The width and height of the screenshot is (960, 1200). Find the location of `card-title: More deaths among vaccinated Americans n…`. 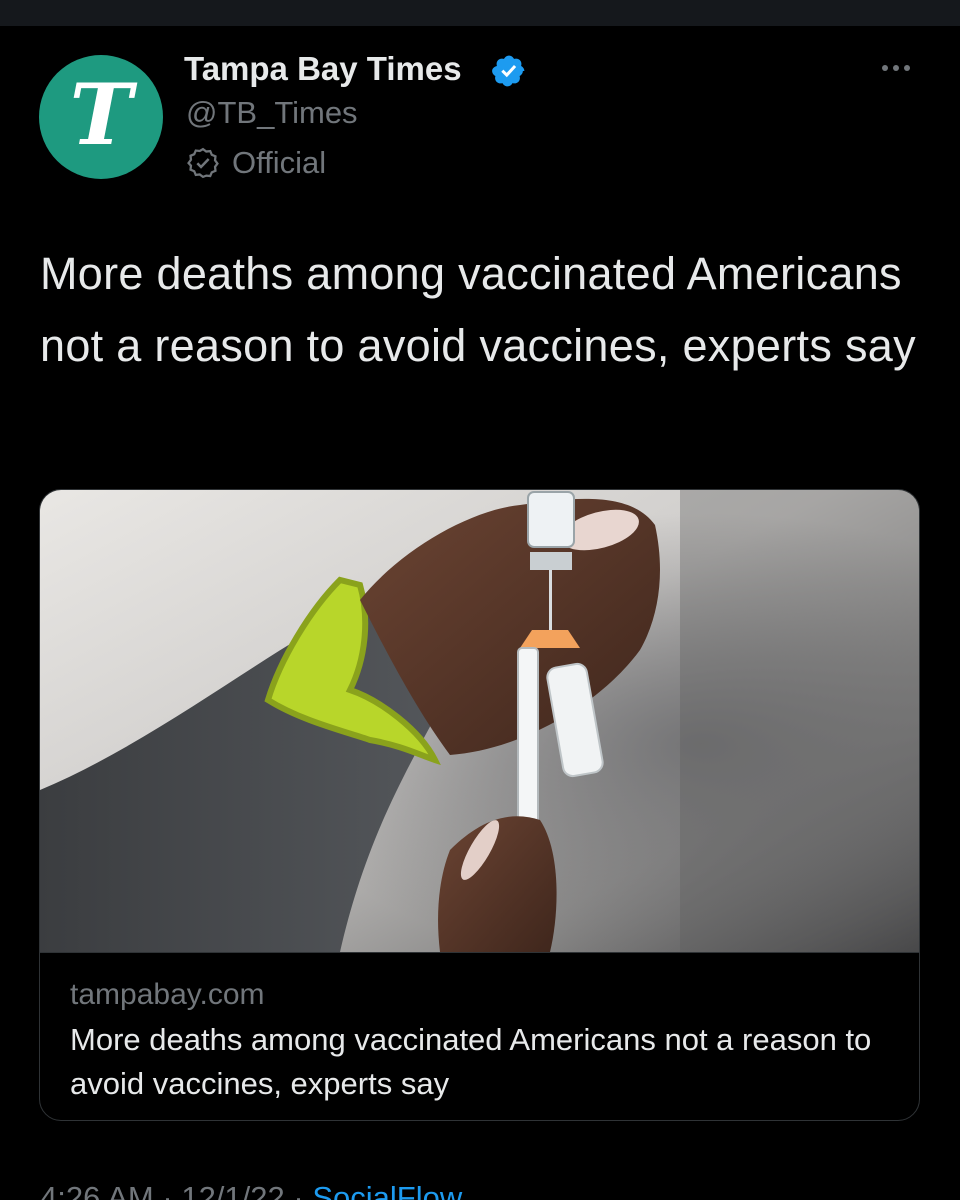

card-title: More deaths among vaccinated Americans n… is located at coordinates (471, 1061).